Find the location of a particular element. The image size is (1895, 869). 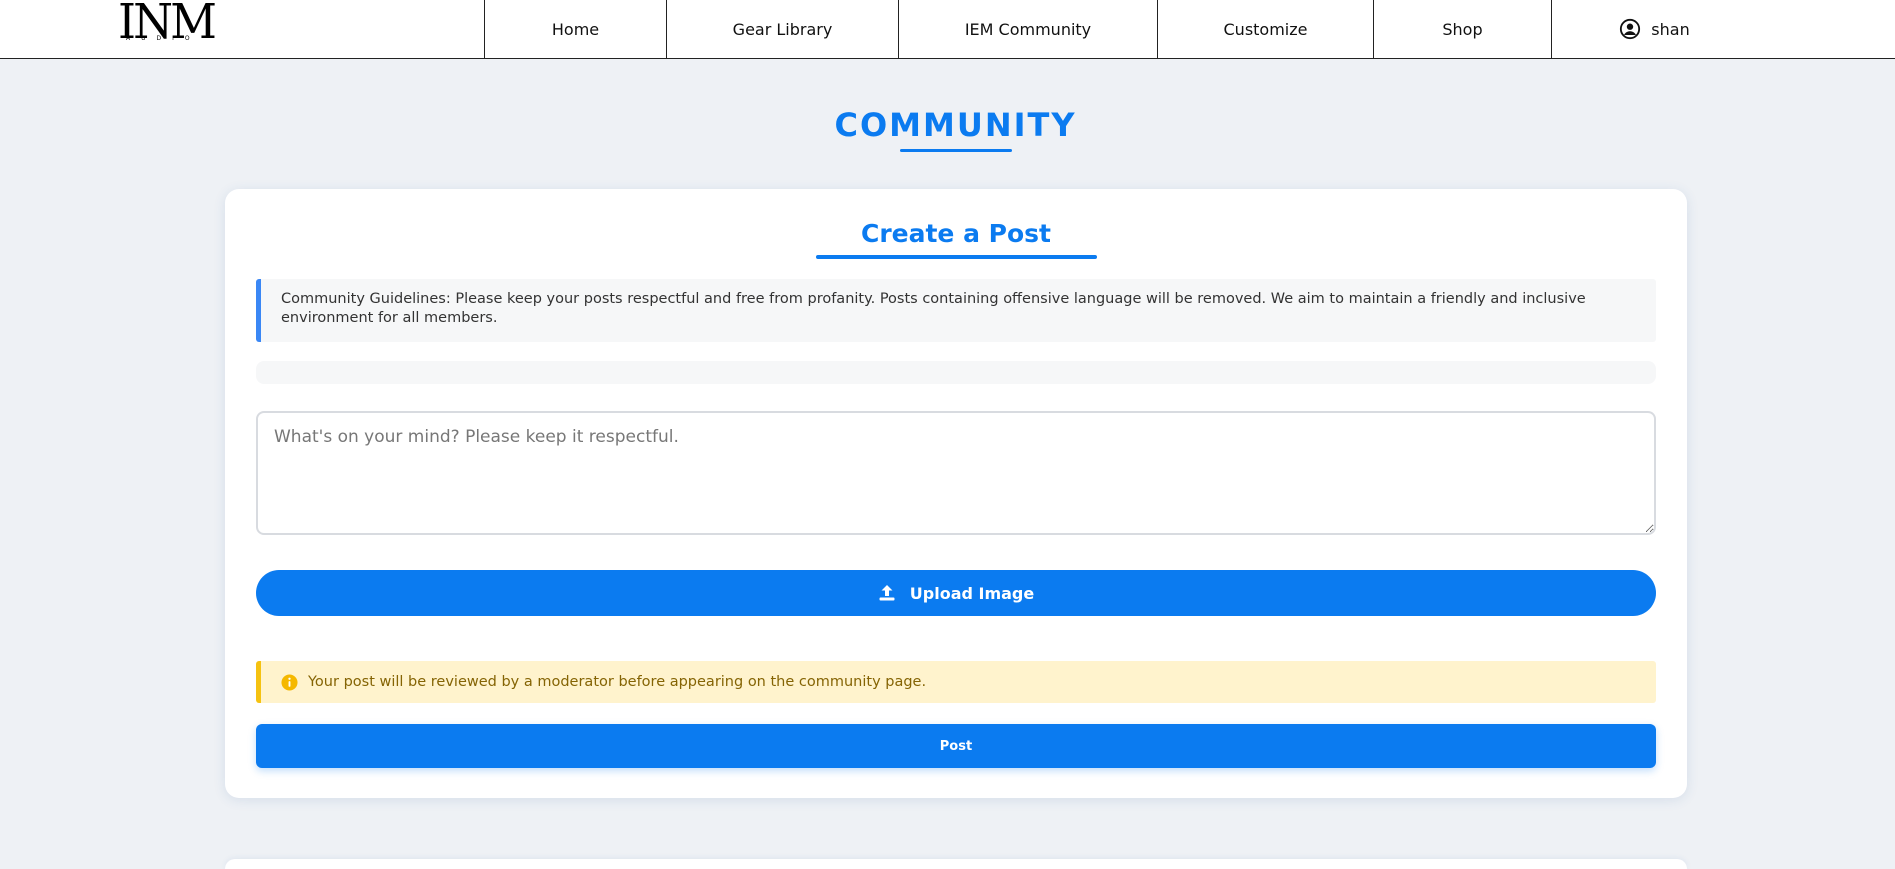

post-button-label: Post is located at coordinates (956, 746).